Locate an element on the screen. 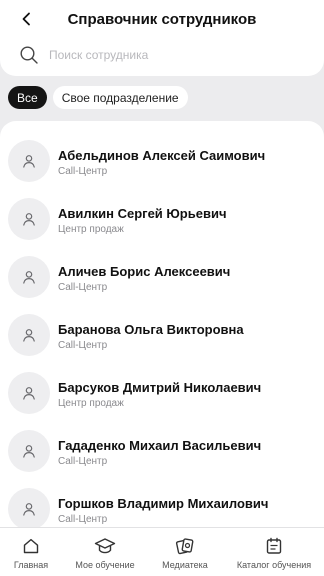 The width and height of the screenshot is (324, 576). employee-row: Горшков Владимир Михаилович Call-Центр is located at coordinates (162, 498).